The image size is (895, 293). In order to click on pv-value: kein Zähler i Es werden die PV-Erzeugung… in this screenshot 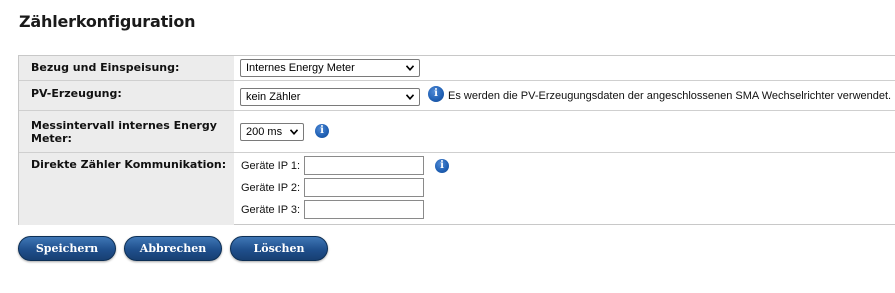, I will do `click(564, 96)`.